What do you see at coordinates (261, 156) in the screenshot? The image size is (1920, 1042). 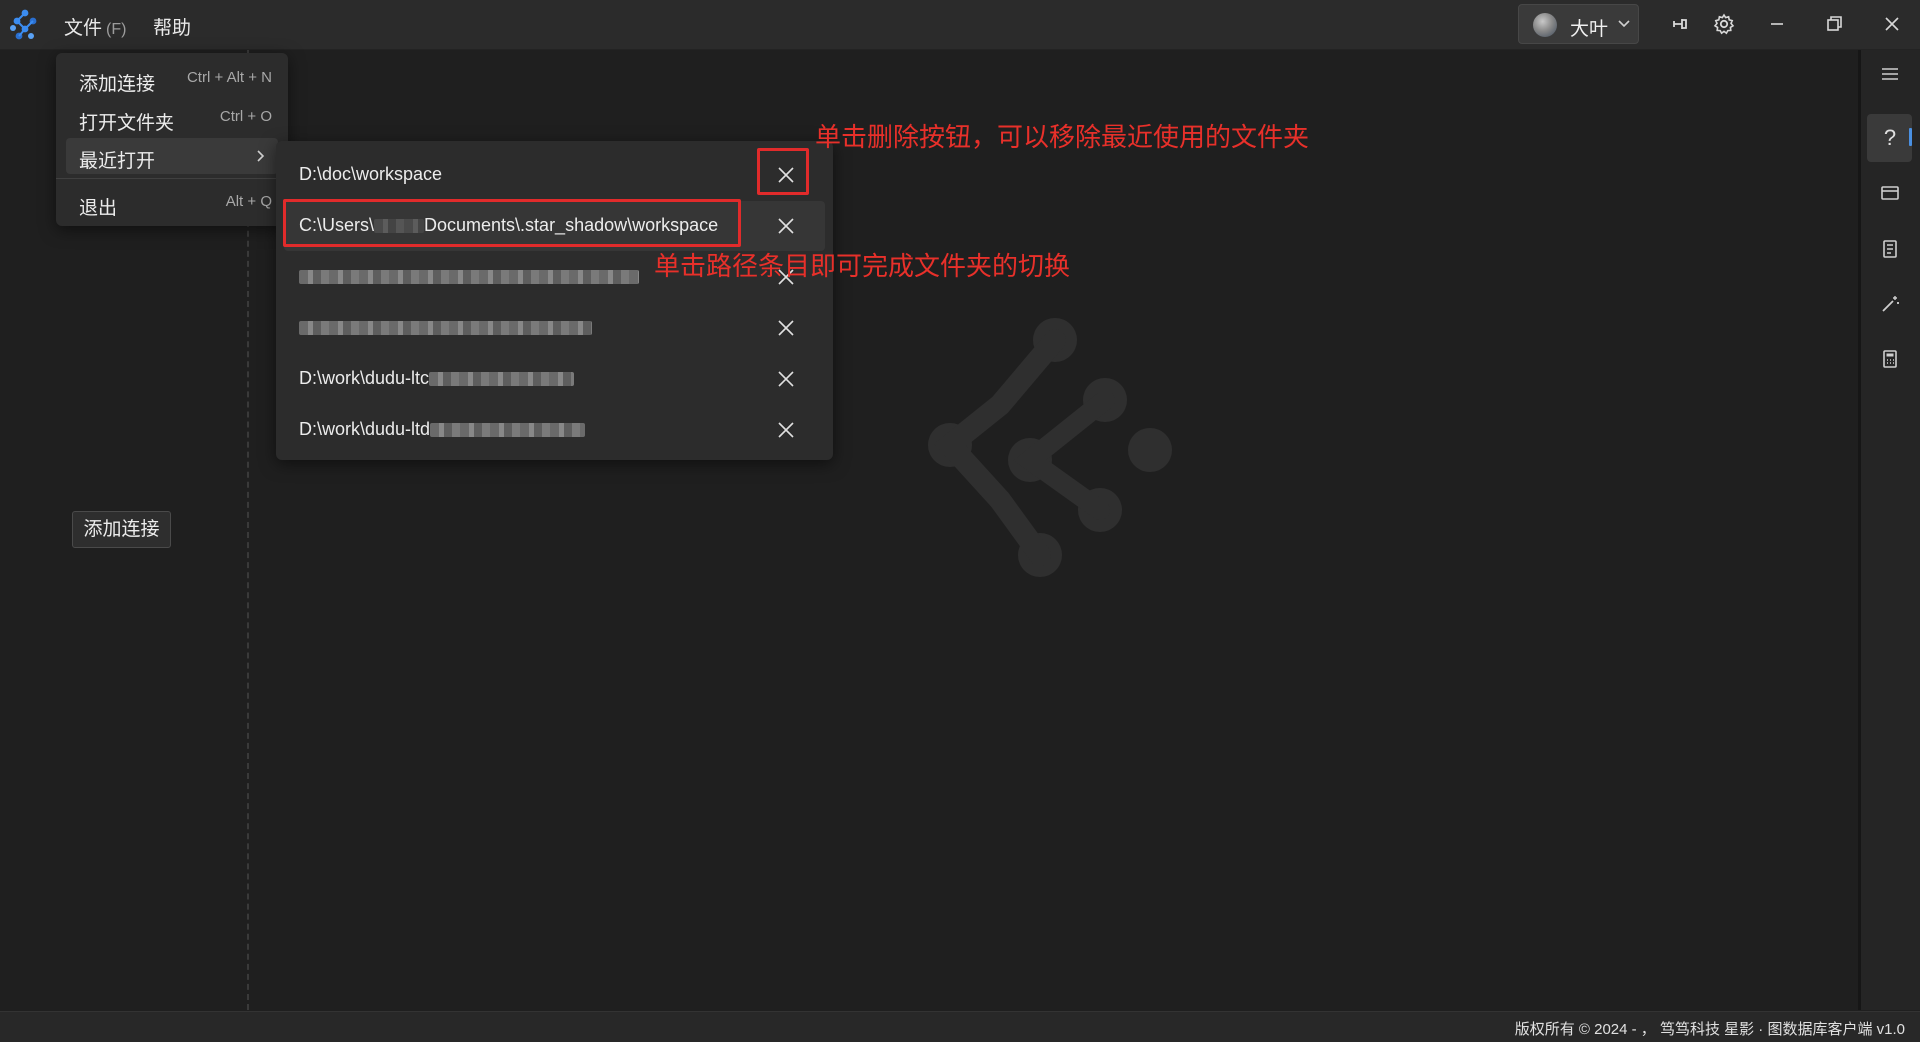 I see `chevron-right-icon` at bounding box center [261, 156].